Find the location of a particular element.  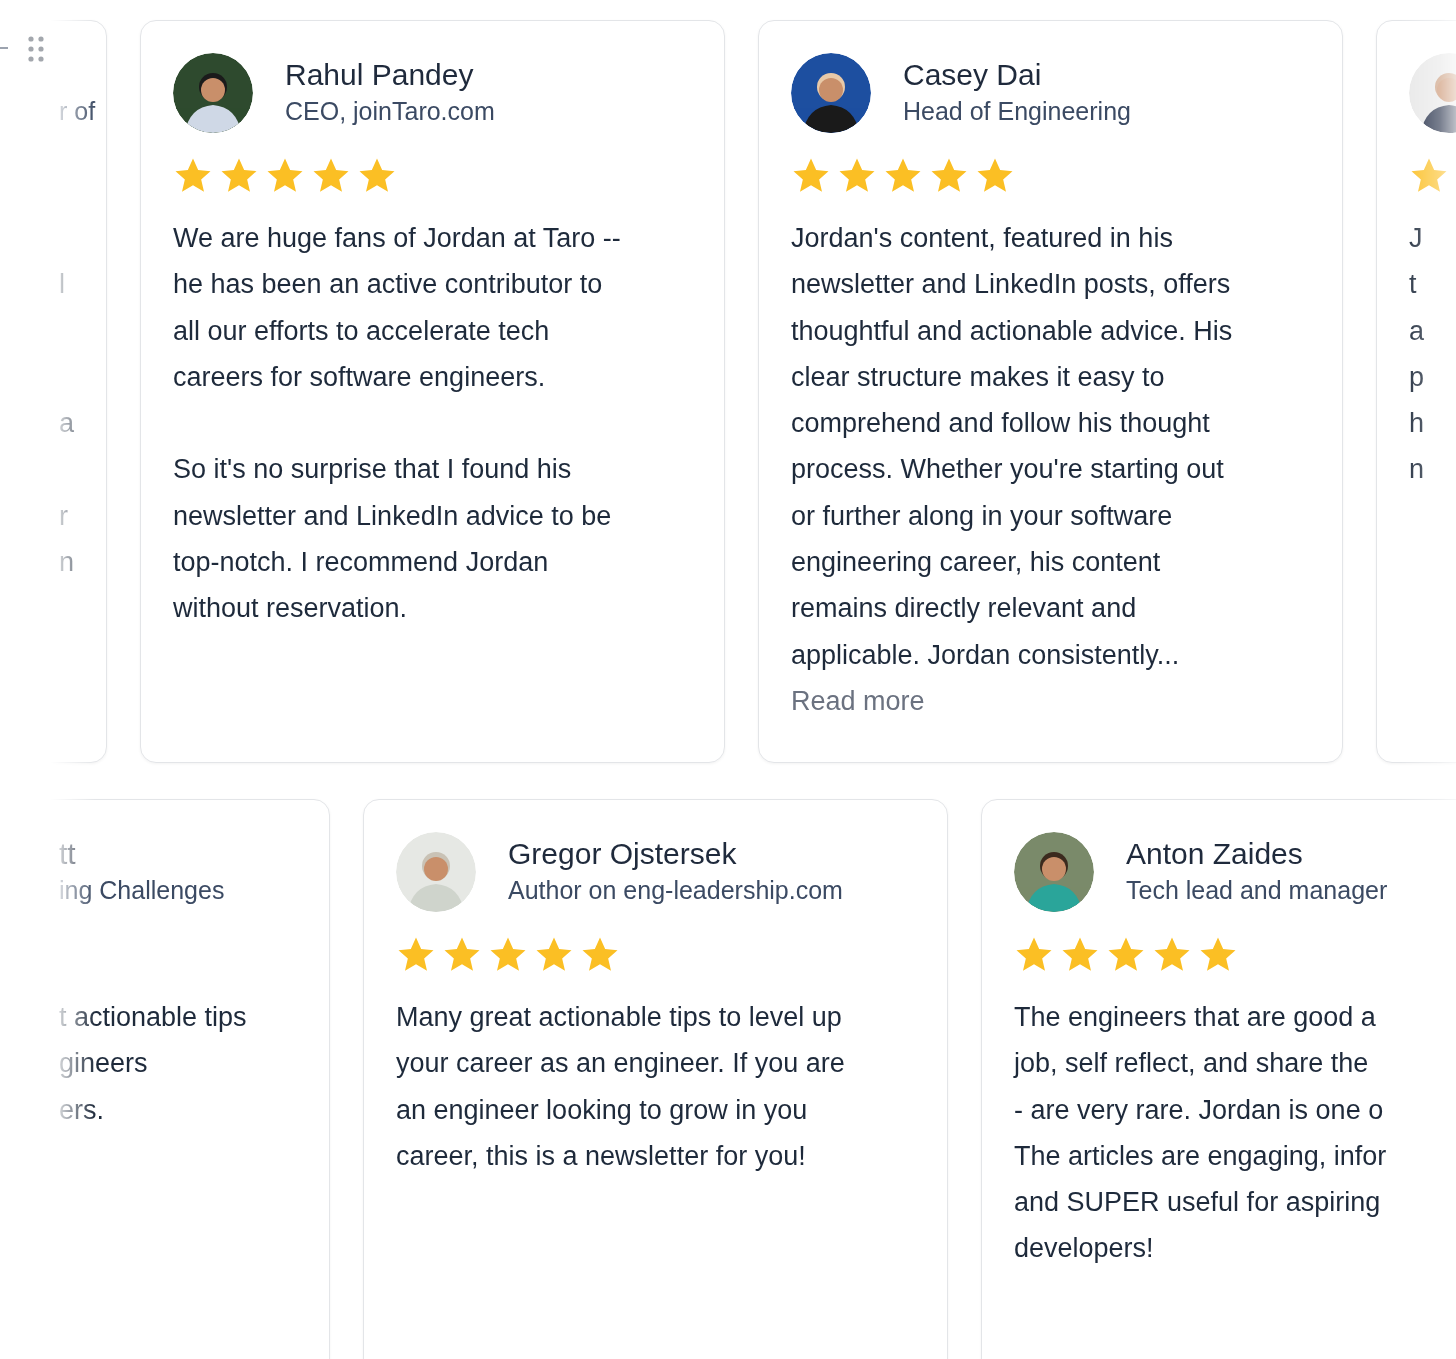

reviewer-name: Rahul Pandey is located at coordinates (380, 75).